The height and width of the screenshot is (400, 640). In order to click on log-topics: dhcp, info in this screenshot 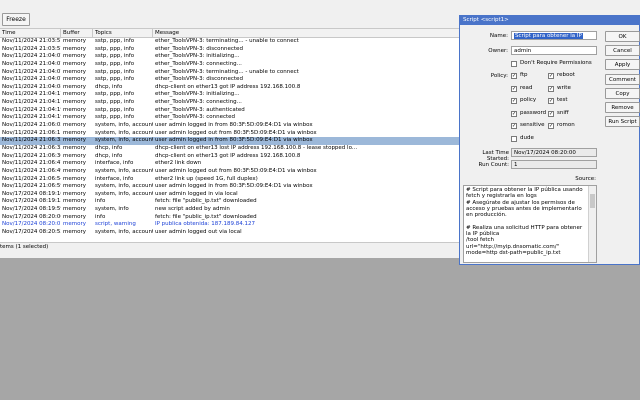, I will do `click(109, 155)`.